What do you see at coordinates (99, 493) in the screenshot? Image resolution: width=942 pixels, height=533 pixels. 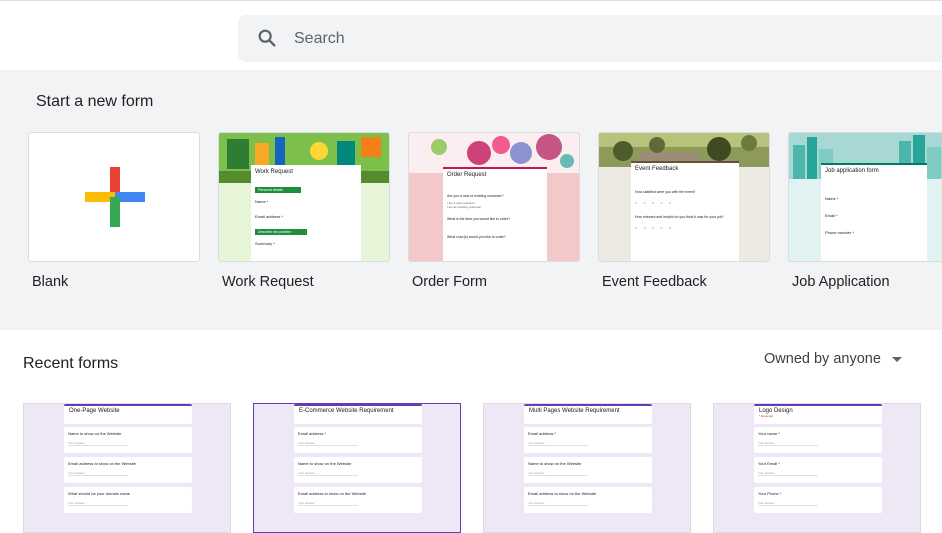 I see `question-text: What should be your domain name` at bounding box center [99, 493].